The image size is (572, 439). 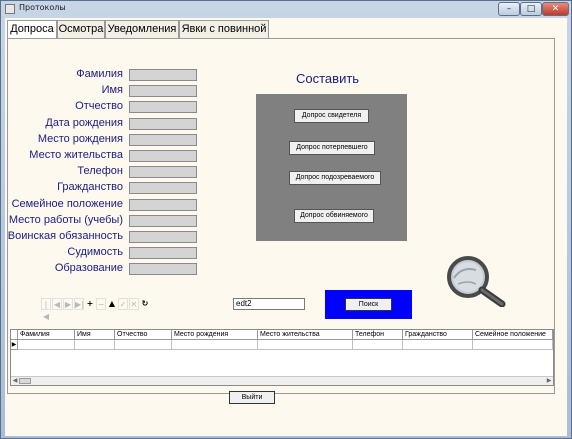 I want to click on field-label: Место жительства, so click(x=76, y=155).